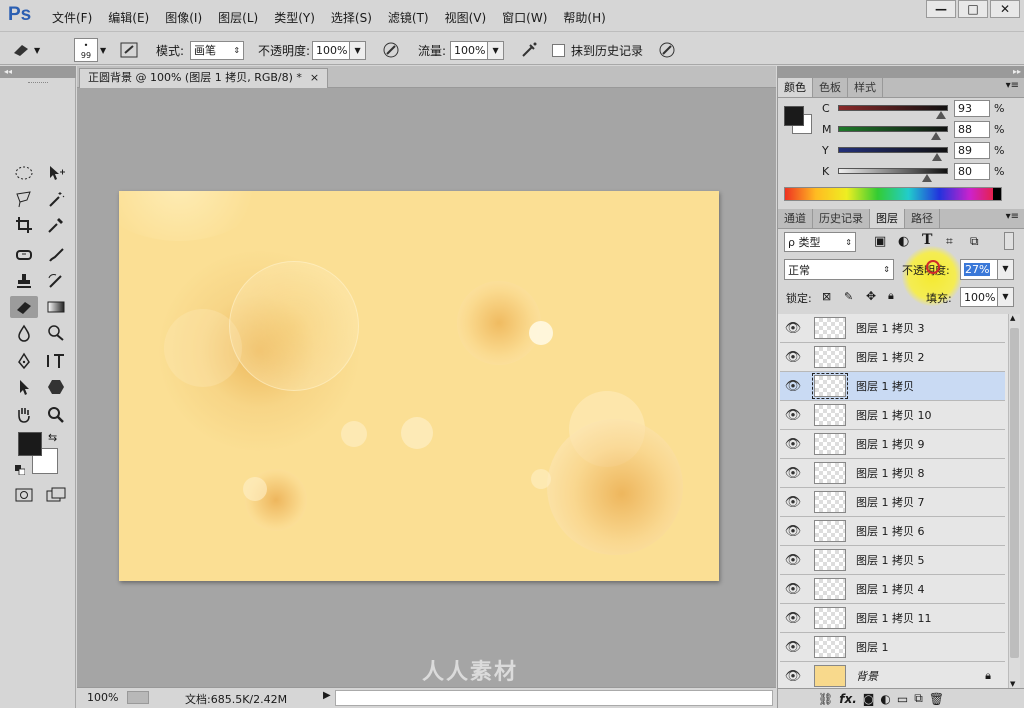 This screenshot has width=1024, height=708. I want to click on cyan-slider, so click(893, 112).